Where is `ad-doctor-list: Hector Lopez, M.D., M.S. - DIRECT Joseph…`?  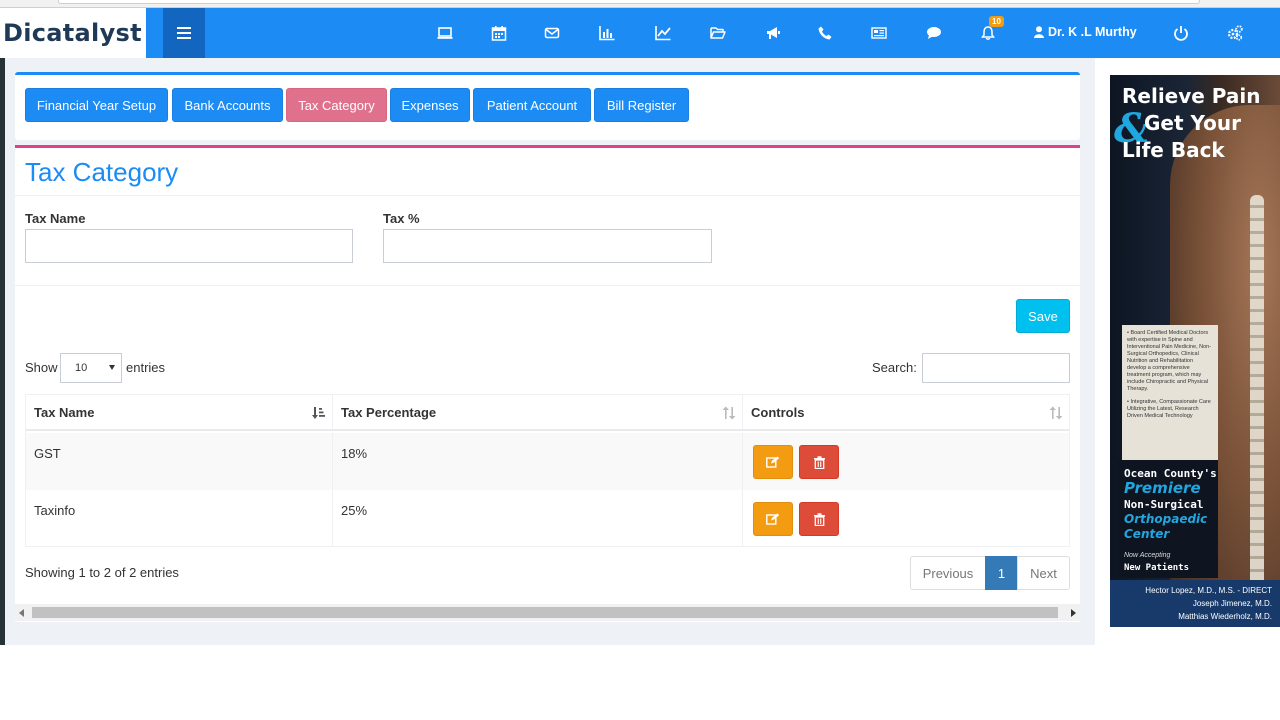 ad-doctor-list: Hector Lopez, M.D., M.S. - DIRECT Joseph… is located at coordinates (1195, 603).